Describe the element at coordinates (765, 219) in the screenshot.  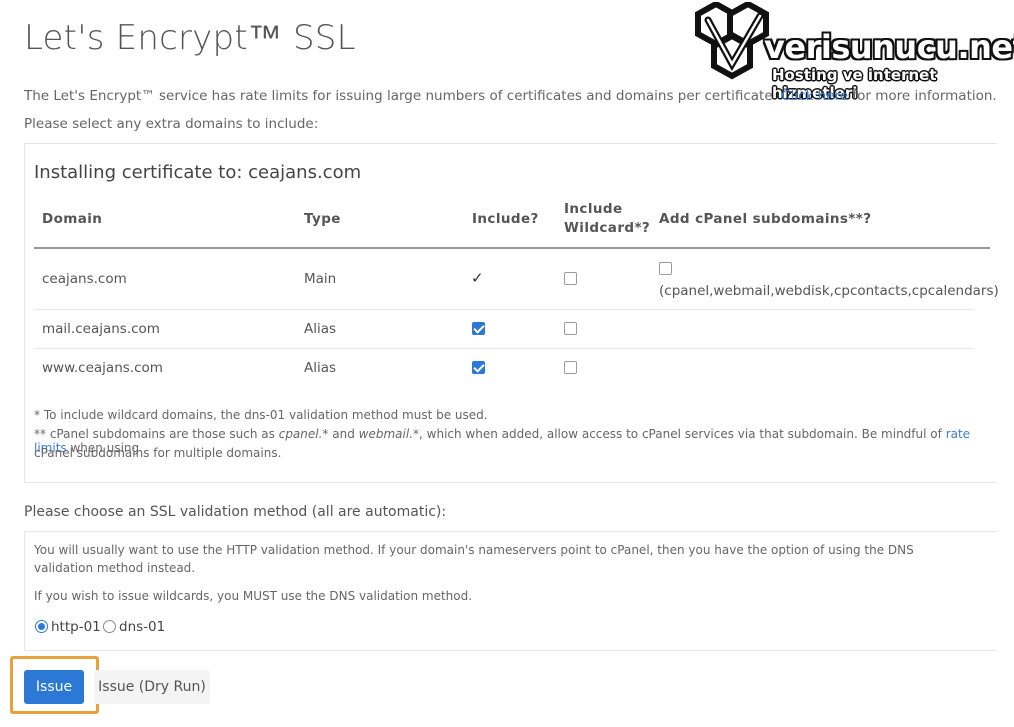
I see `column-cpanel-subdomains: Add cPanel subdomains**?` at that location.